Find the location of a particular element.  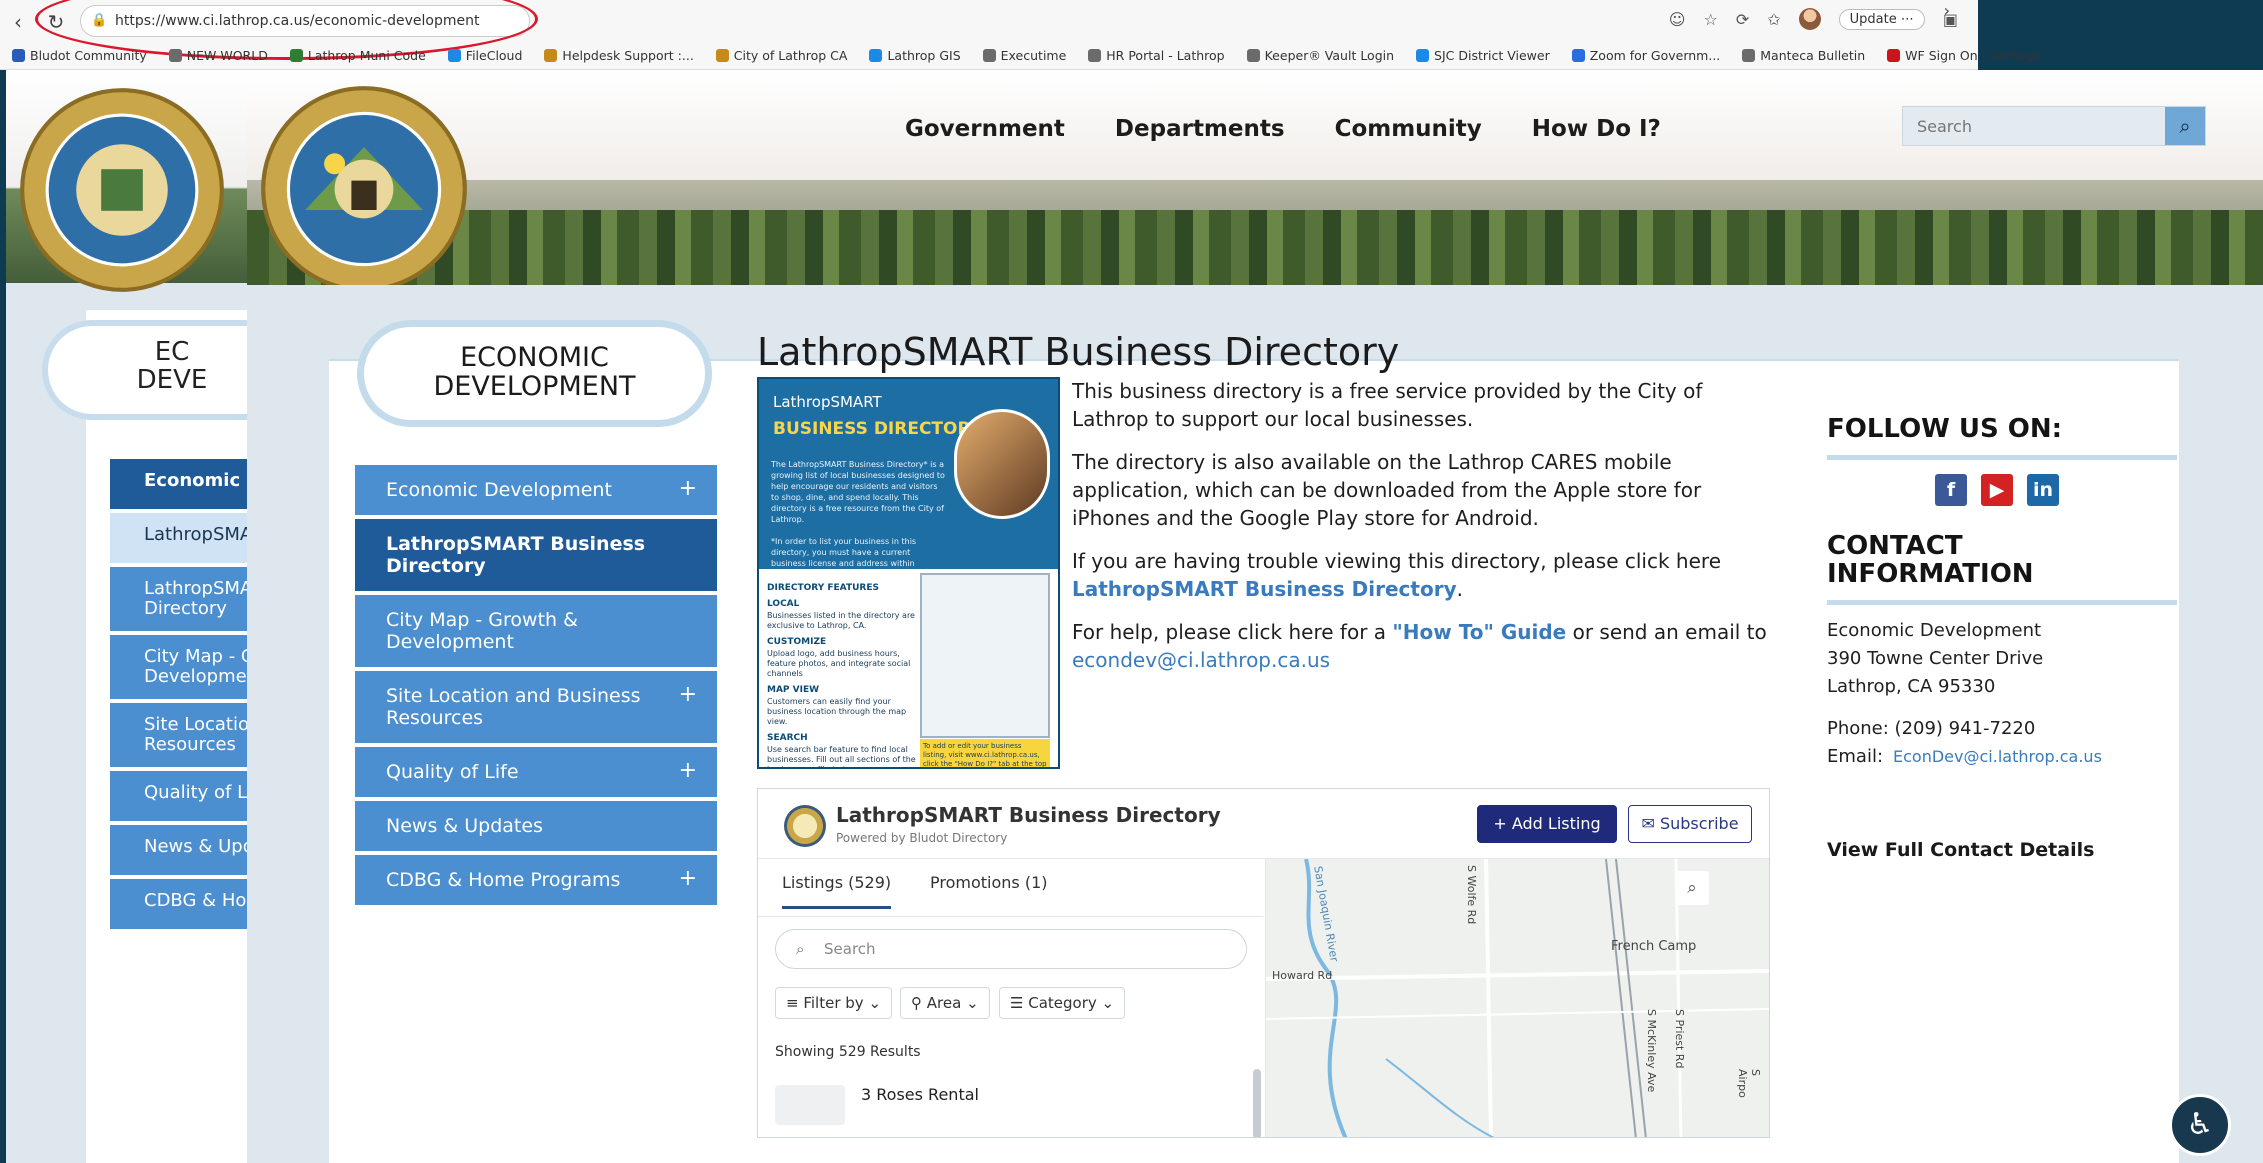

section-title-pill: ECONOMIC DEVELOPMENT is located at coordinates (534, 373).